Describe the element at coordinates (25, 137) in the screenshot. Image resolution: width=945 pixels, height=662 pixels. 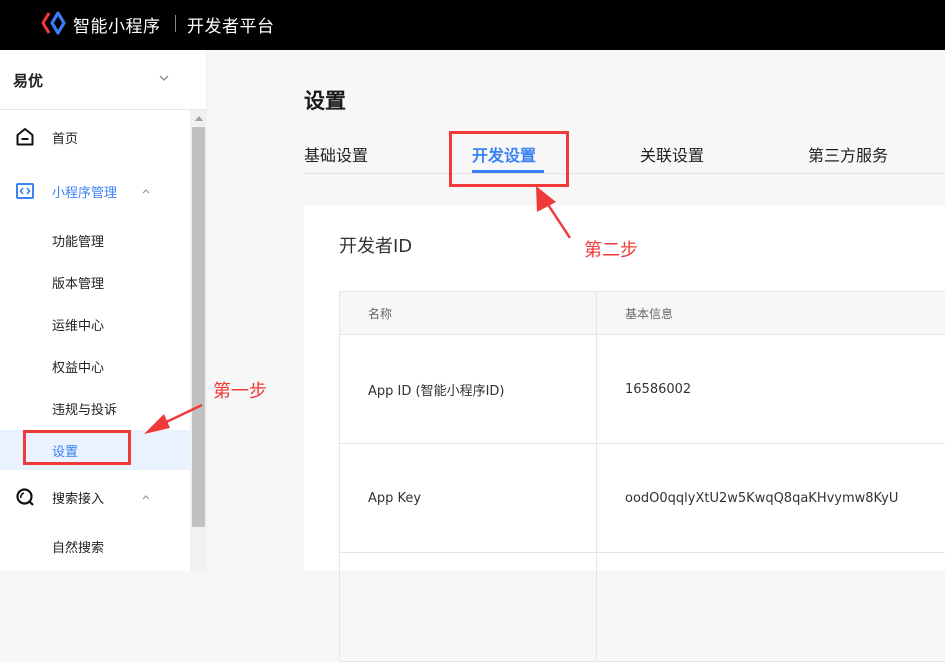
I see `home-icon` at that location.